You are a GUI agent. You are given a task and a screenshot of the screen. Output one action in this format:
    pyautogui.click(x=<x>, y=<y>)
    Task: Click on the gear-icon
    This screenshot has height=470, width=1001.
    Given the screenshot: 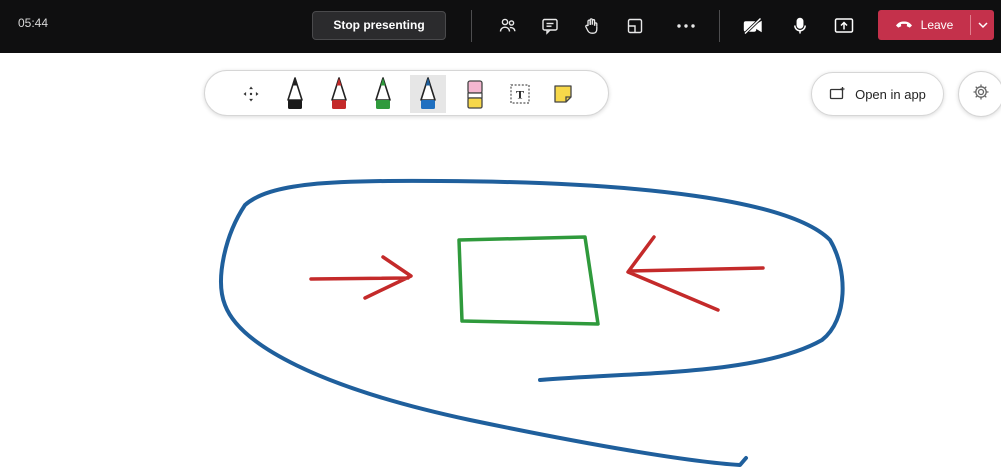 What is the action you would take?
    pyautogui.click(x=981, y=94)
    